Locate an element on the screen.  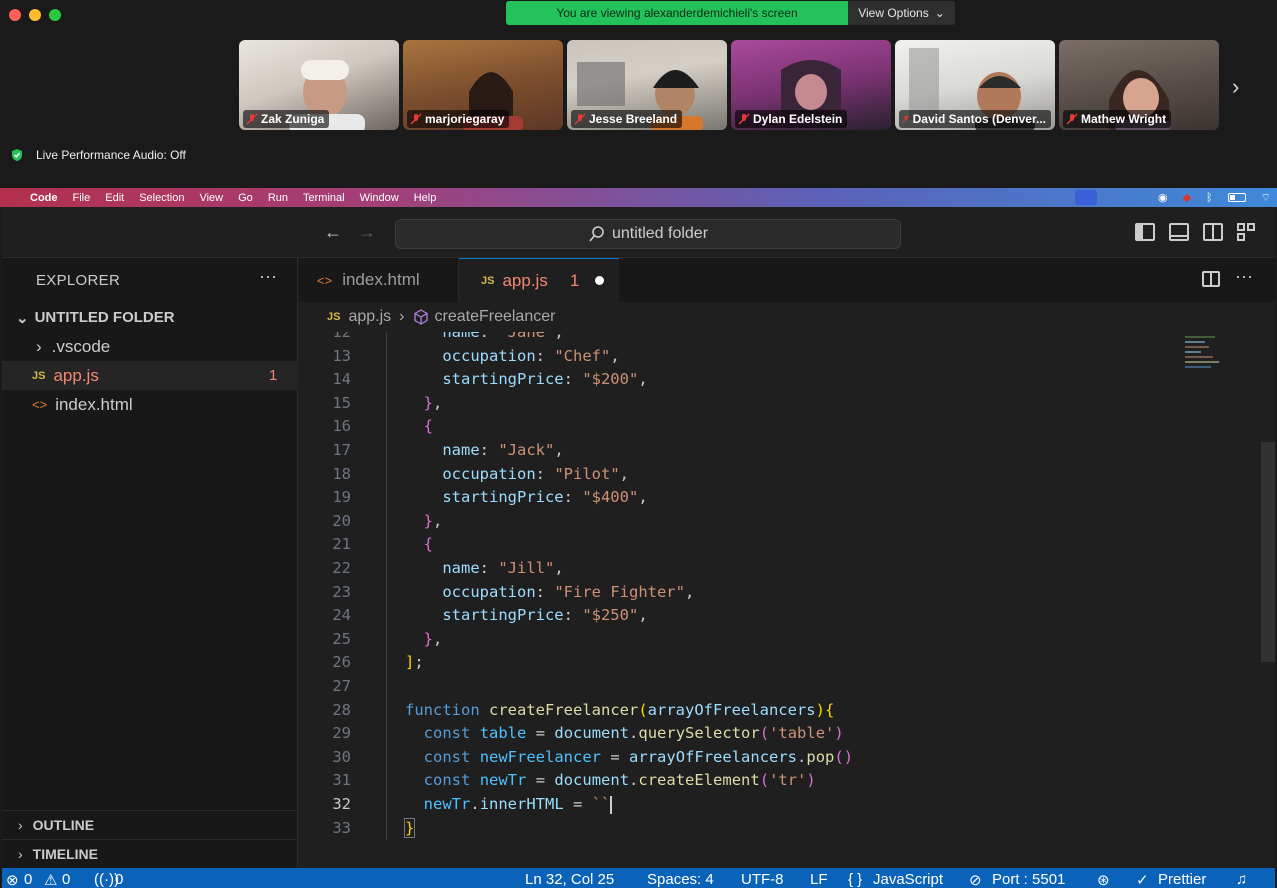
menu-help: Help is located at coordinates (425, 198).